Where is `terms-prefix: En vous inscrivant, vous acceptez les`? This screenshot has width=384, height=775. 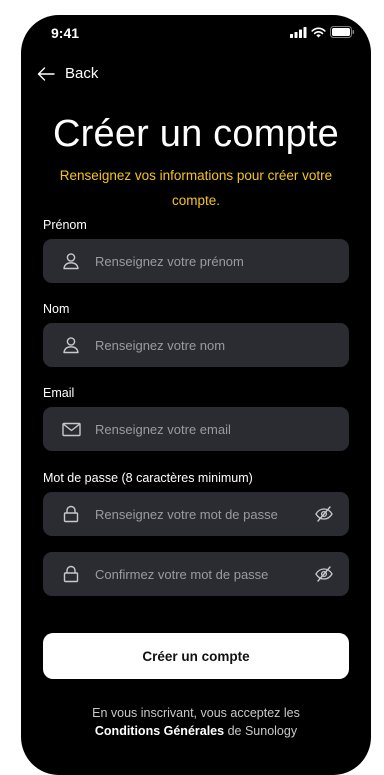
terms-prefix: En vous inscrivant, vous acceptez les is located at coordinates (196, 713).